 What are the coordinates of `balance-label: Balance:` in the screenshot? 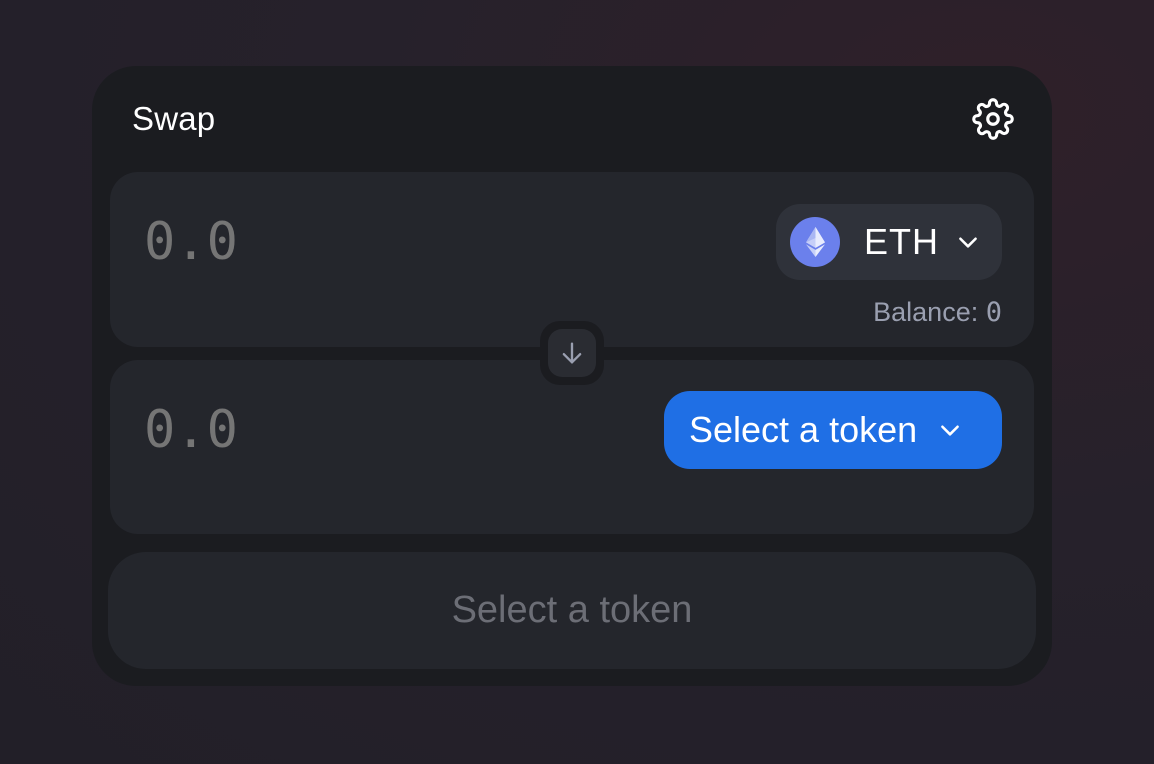 It's located at (926, 312).